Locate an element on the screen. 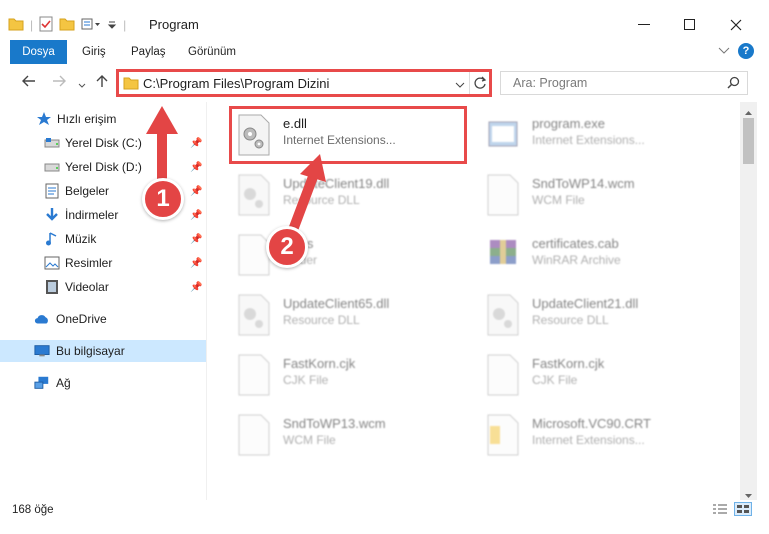 The image size is (769, 534). quick-access-toolbar: | | is located at coordinates (67, 25).